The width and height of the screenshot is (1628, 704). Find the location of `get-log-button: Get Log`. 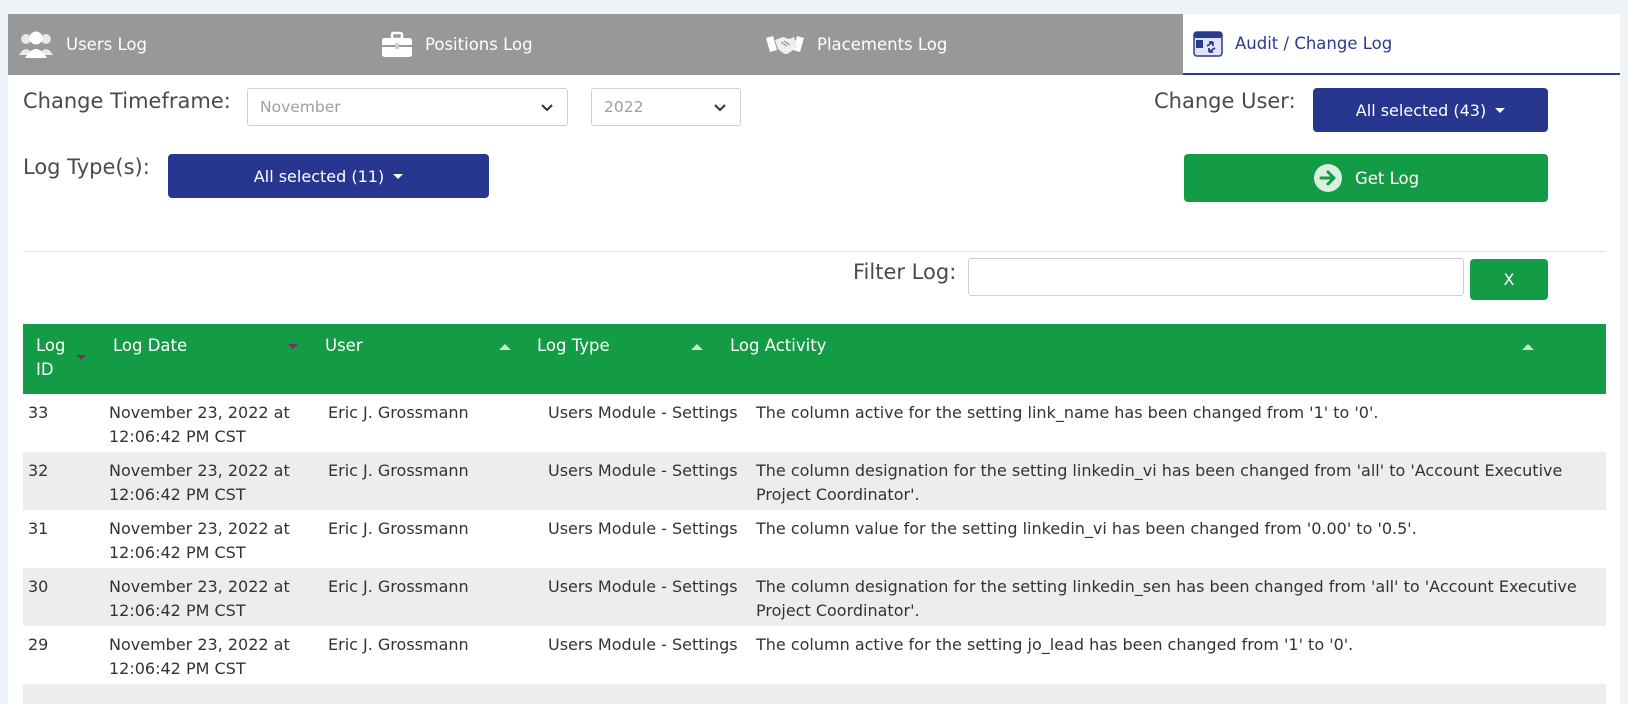

get-log-button: Get Log is located at coordinates (1366, 178).